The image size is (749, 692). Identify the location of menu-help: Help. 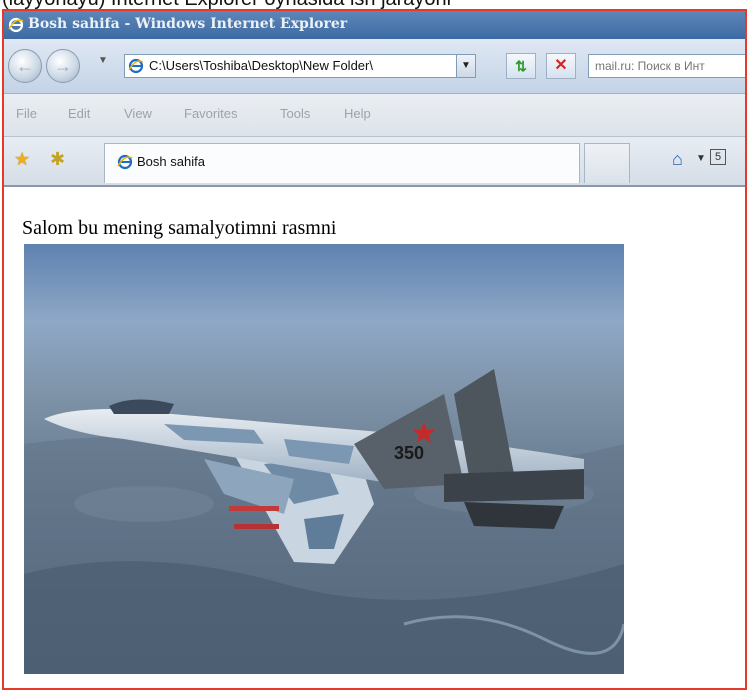
(357, 113).